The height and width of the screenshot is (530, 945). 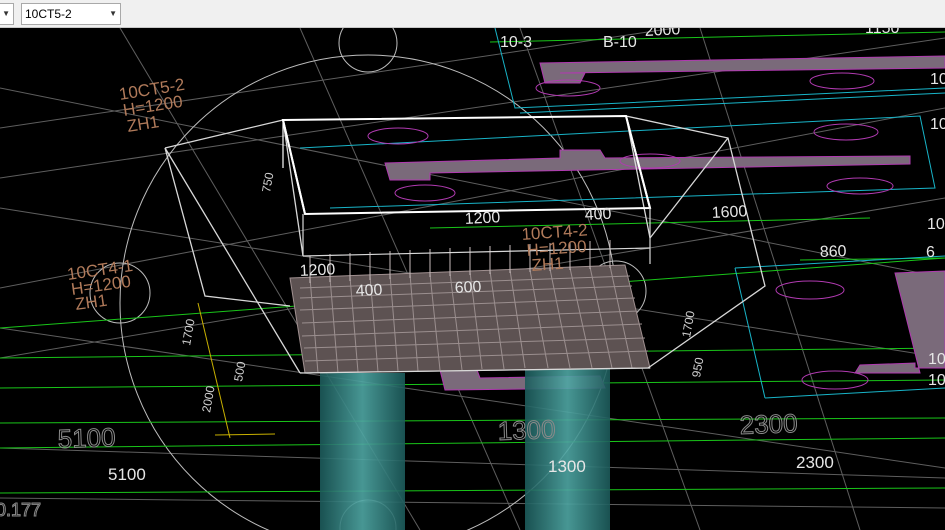 What do you see at coordinates (48, 14) in the screenshot?
I see `element-dropdown-value: 10CT5-2` at bounding box center [48, 14].